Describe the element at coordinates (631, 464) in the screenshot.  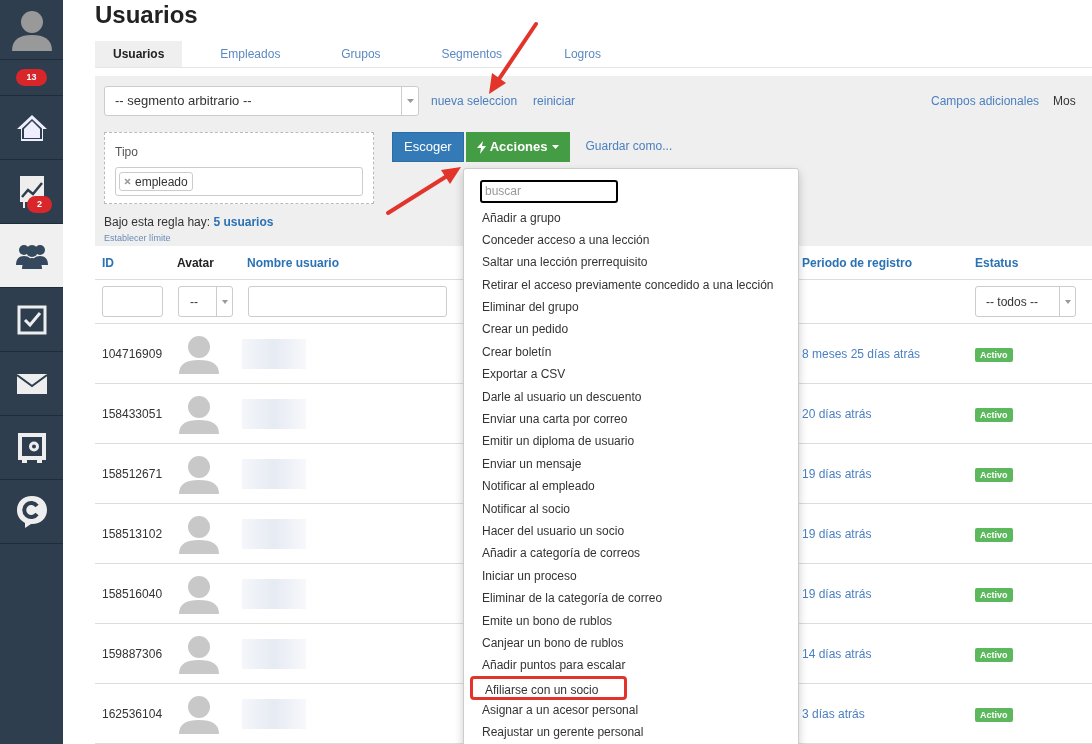
I see `menu-item: Enviar un mensaje` at that location.